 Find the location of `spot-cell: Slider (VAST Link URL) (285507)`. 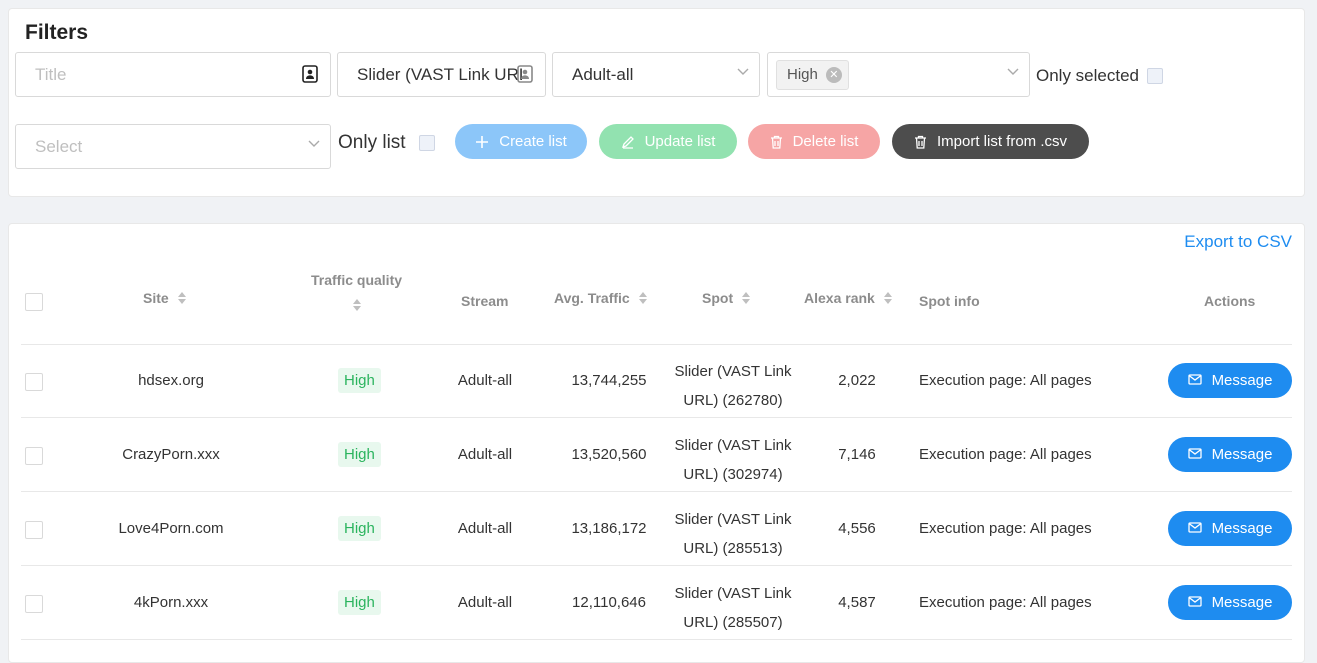

spot-cell: Slider (VAST Link URL) (285507) is located at coordinates (733, 608).